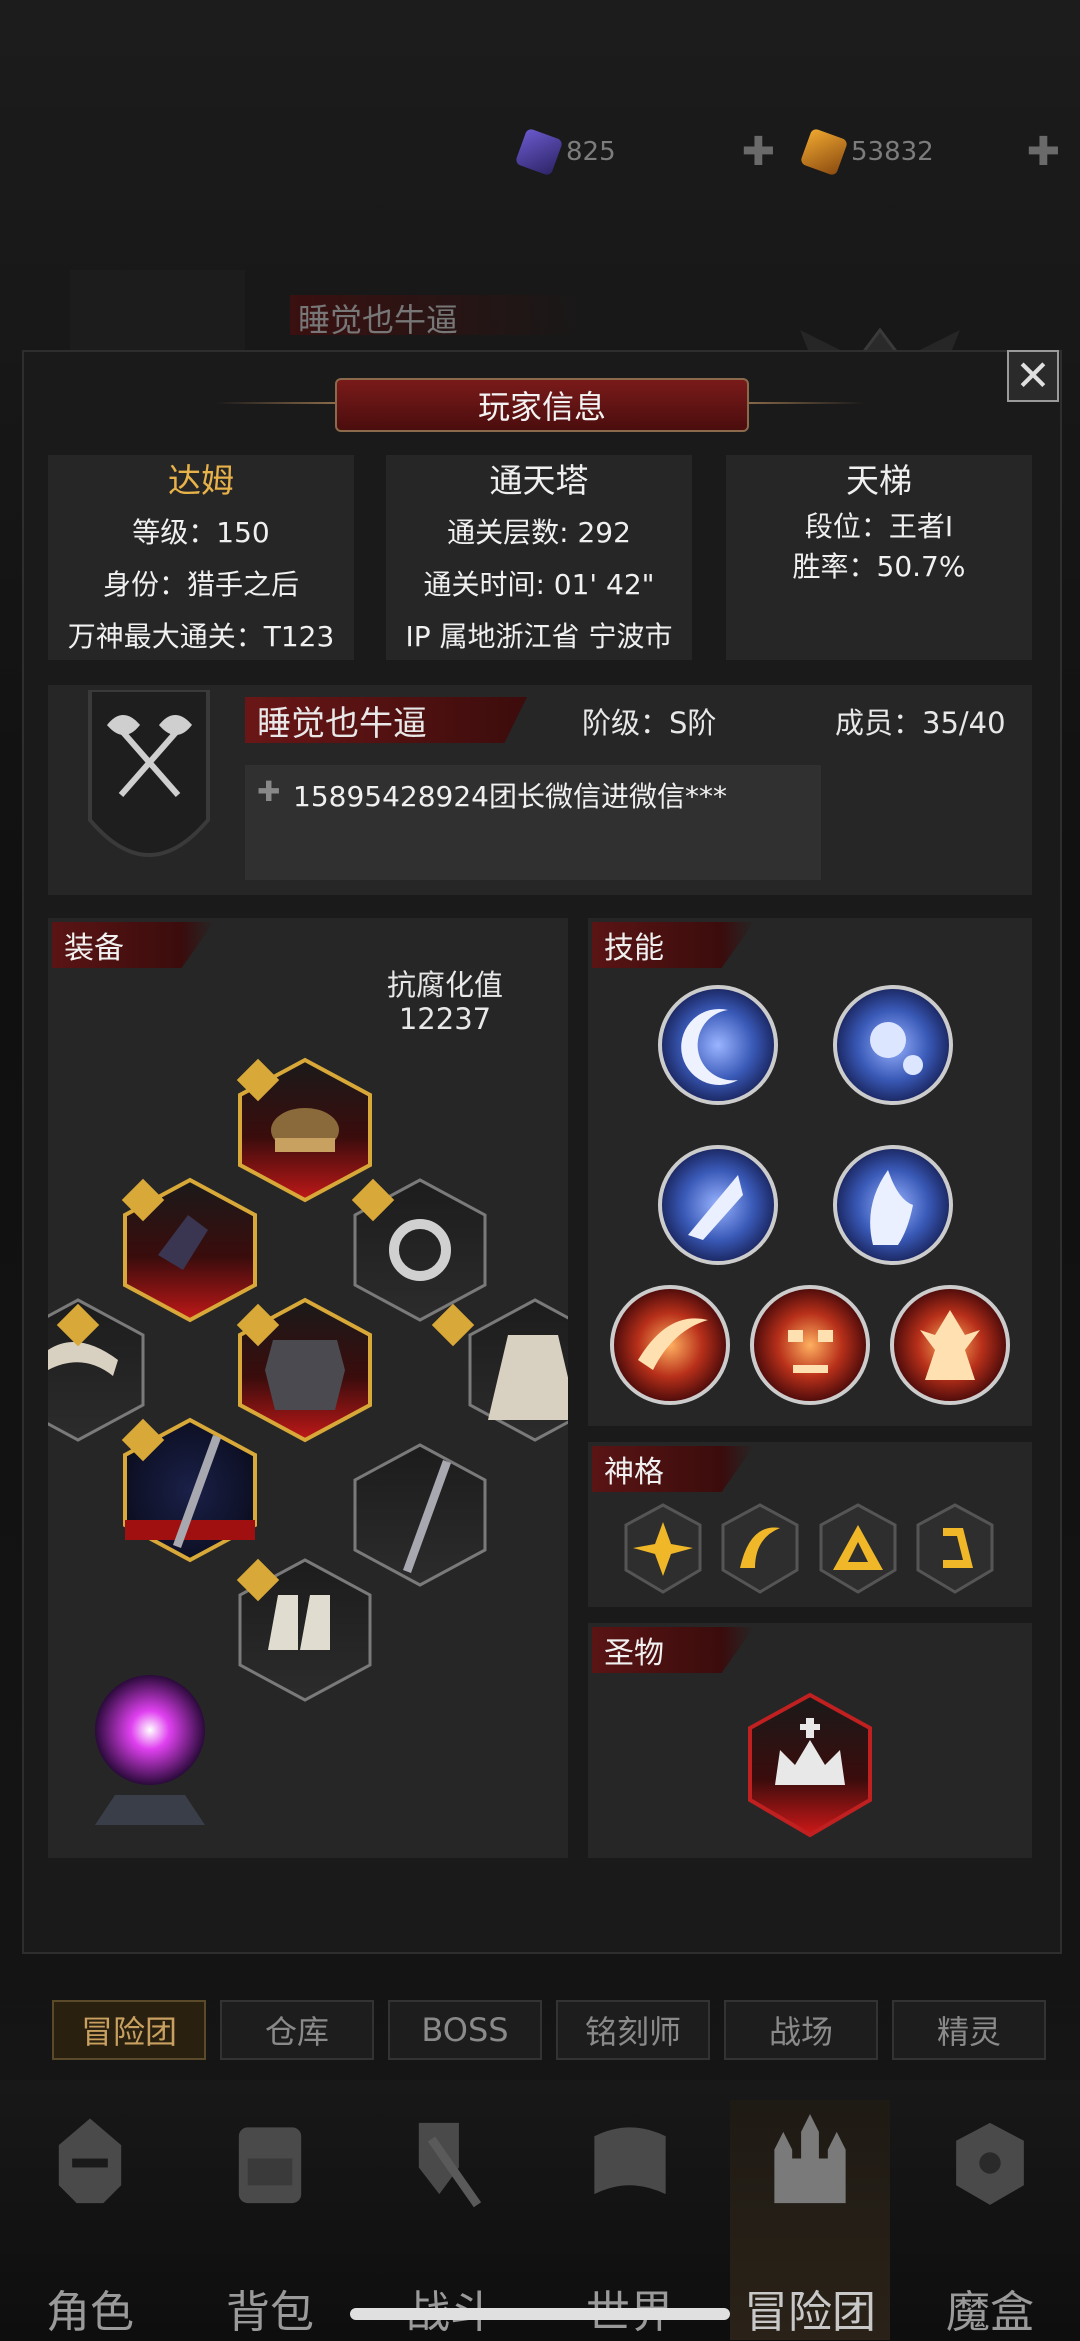  I want to click on skill-blue-flame, so click(893, 1205).